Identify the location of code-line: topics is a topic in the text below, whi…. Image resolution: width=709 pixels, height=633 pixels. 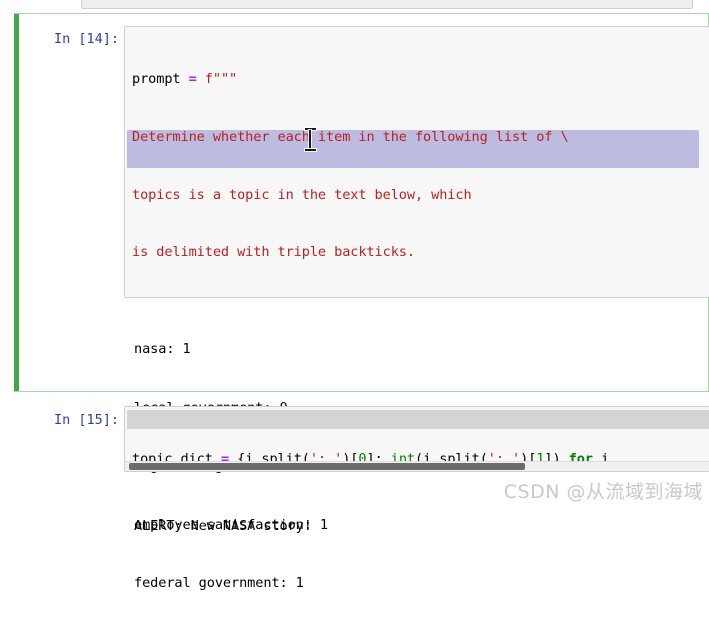
(302, 194).